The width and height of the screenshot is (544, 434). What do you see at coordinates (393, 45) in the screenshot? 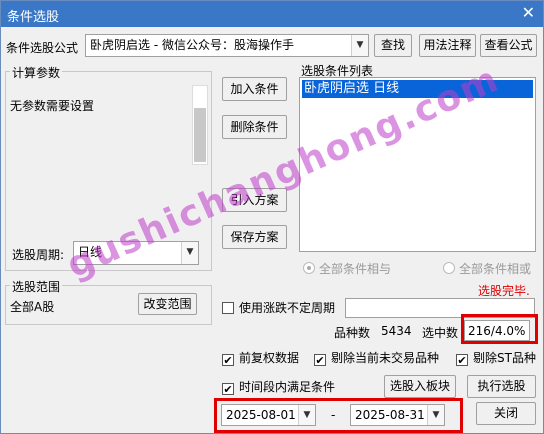
I see `find-button: 查找` at bounding box center [393, 45].